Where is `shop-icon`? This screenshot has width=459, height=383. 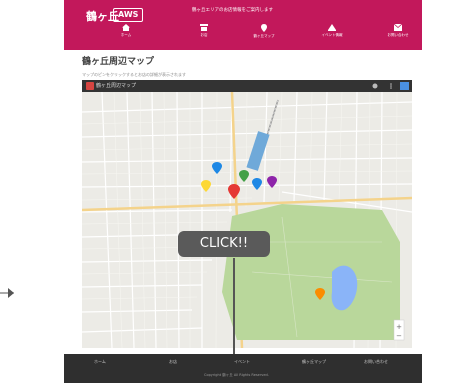
shop-icon is located at coordinates (204, 27).